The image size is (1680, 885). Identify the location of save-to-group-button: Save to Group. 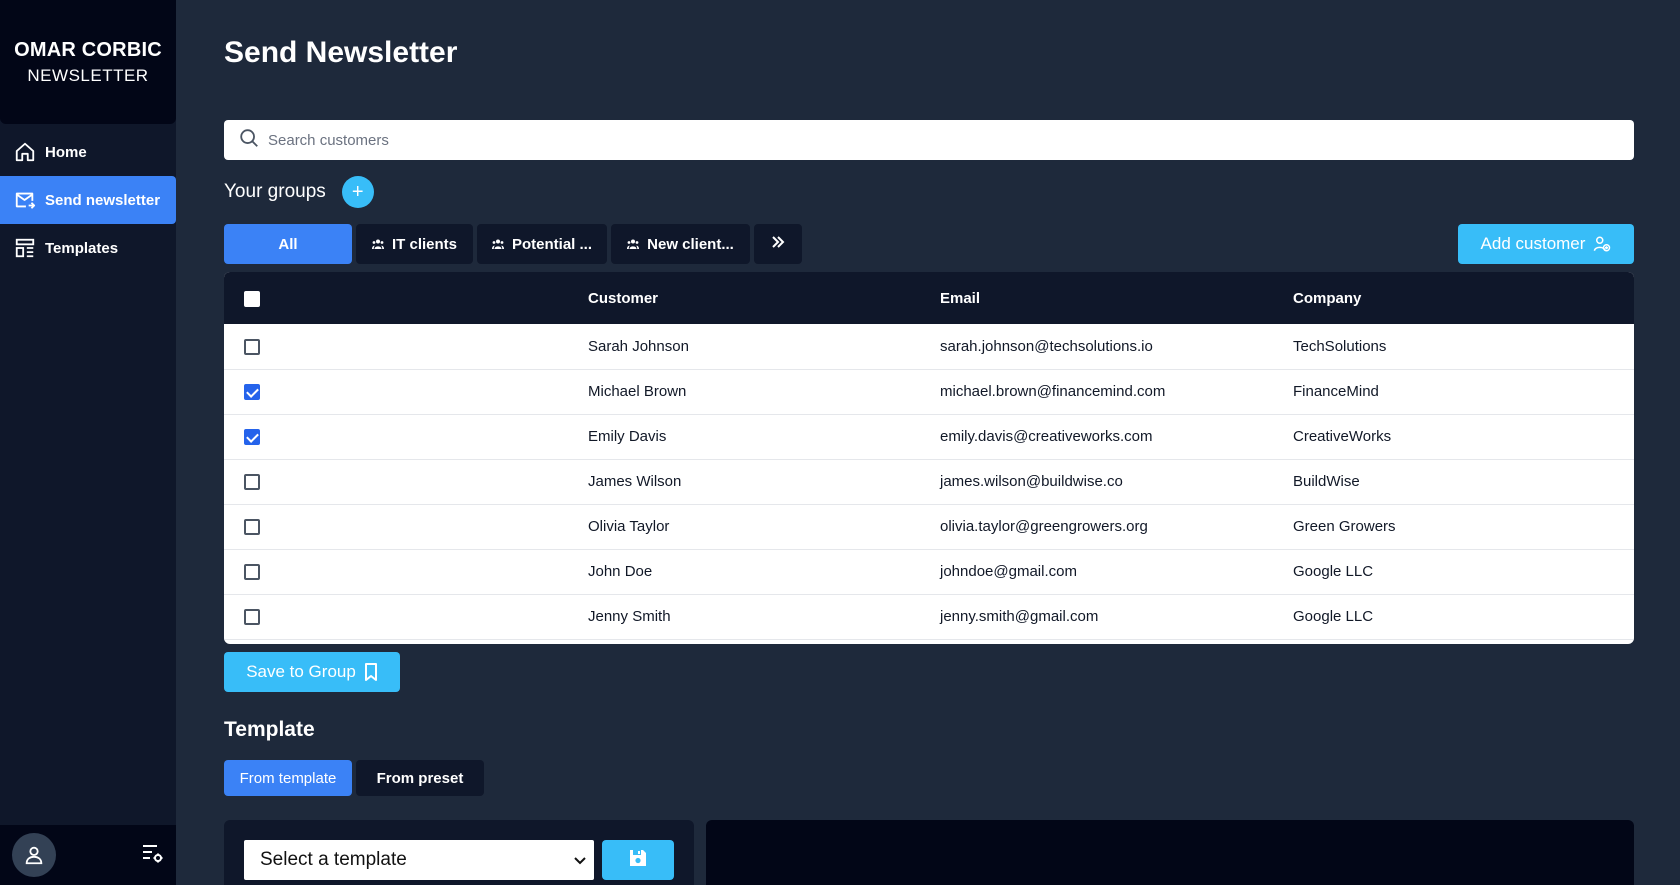
(312, 672).